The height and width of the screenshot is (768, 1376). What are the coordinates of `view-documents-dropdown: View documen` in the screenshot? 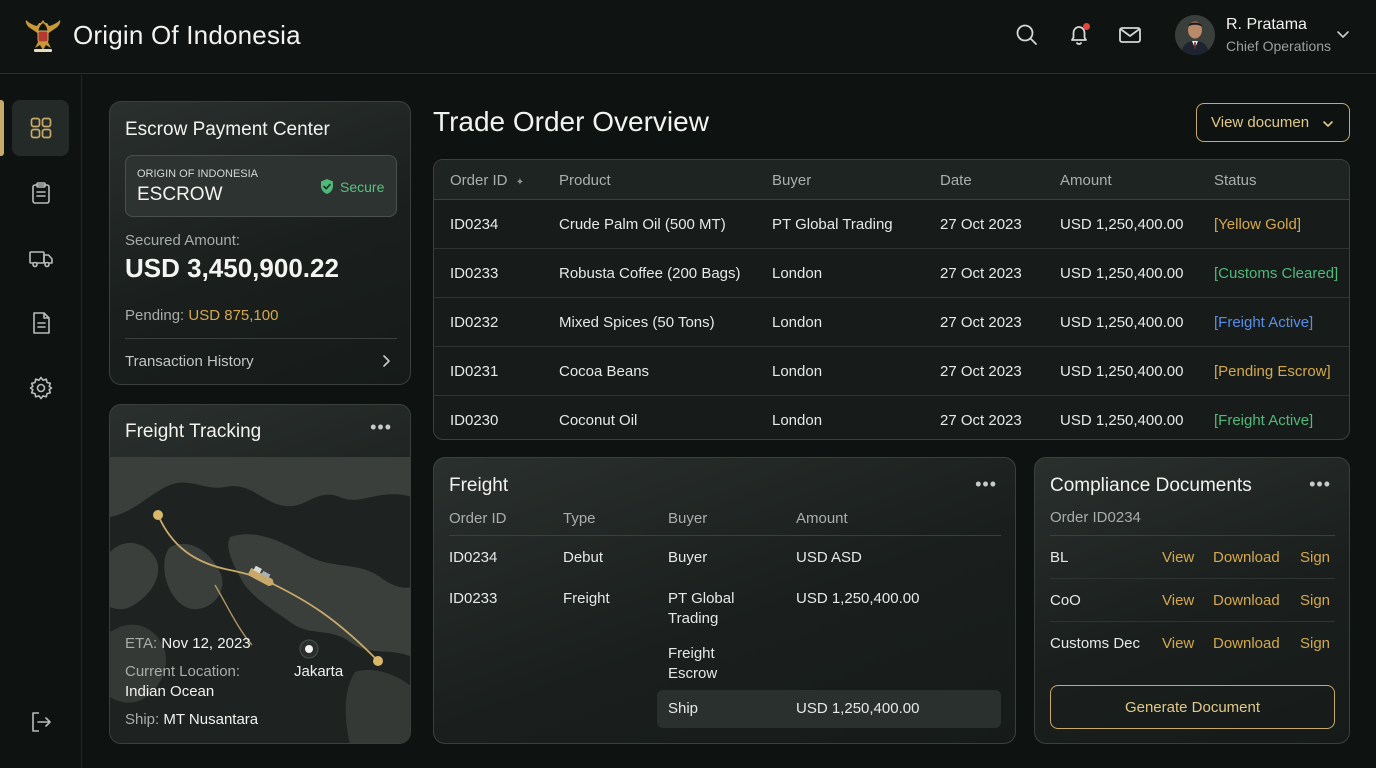 It's located at (1273, 122).